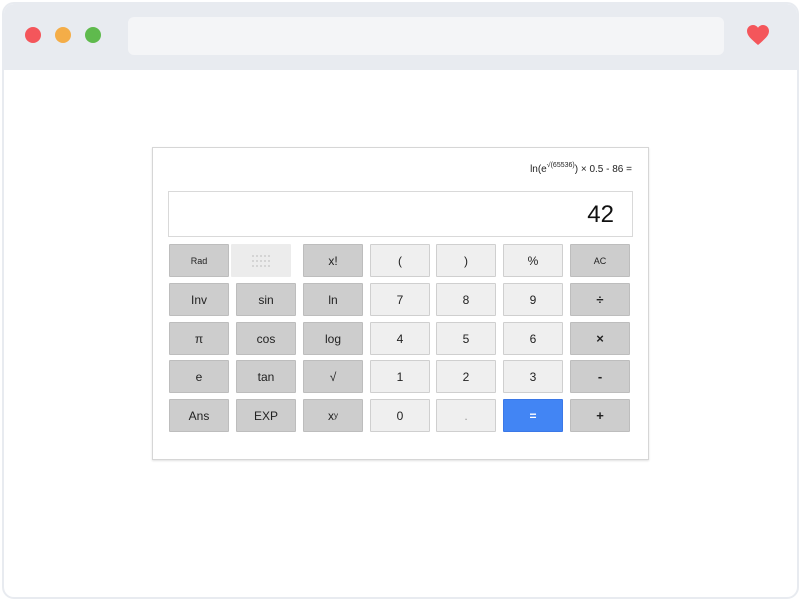 This screenshot has height=599, width=799. What do you see at coordinates (400, 260) in the screenshot?
I see `open-paren-button: (` at bounding box center [400, 260].